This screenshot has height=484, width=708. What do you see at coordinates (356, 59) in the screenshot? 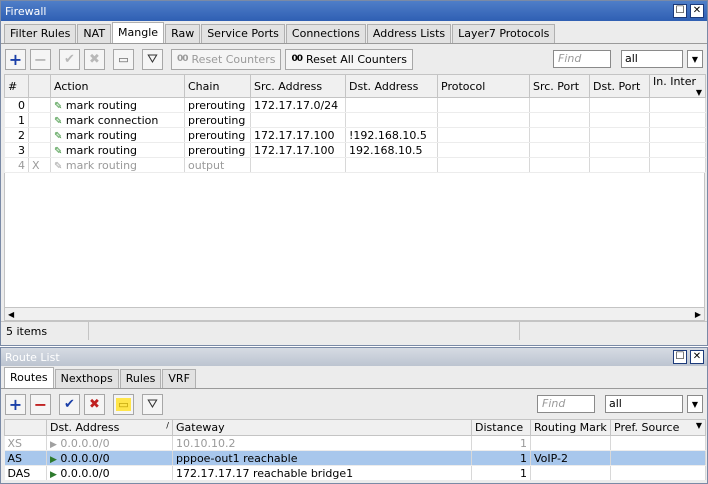
I see `reset-all-counters-label: Reset All Counters` at bounding box center [356, 59].